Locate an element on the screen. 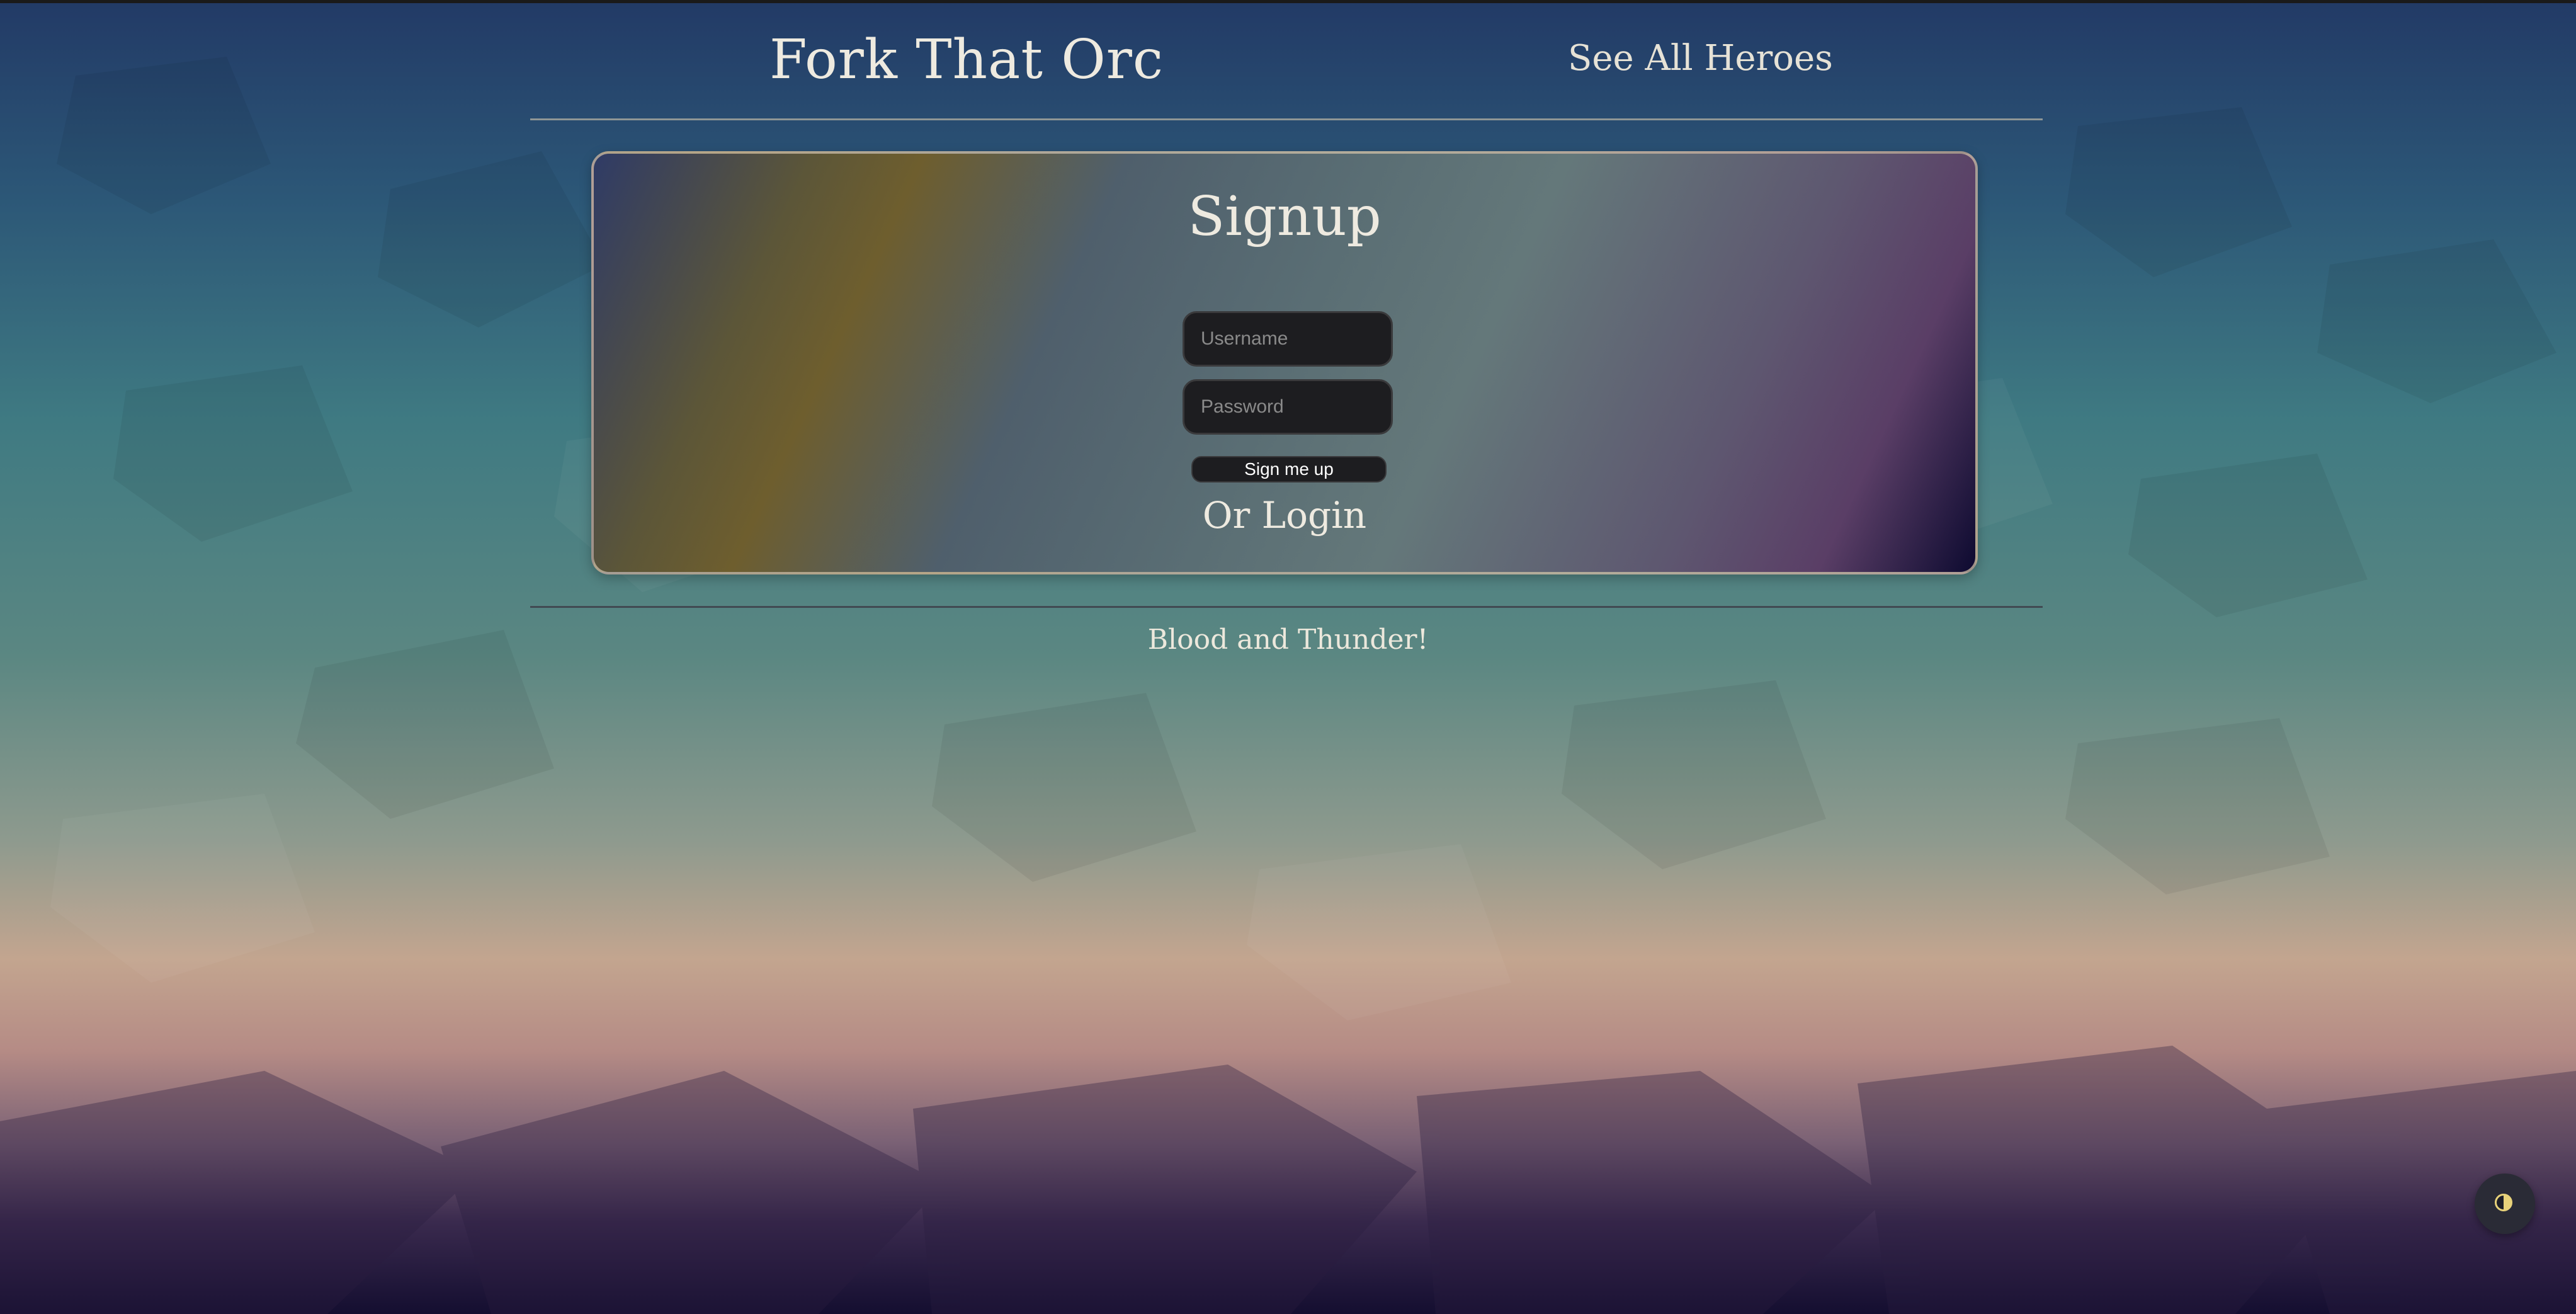 Image resolution: width=2576 pixels, height=1314 pixels. or-login-link: Or Login is located at coordinates (1284, 515).